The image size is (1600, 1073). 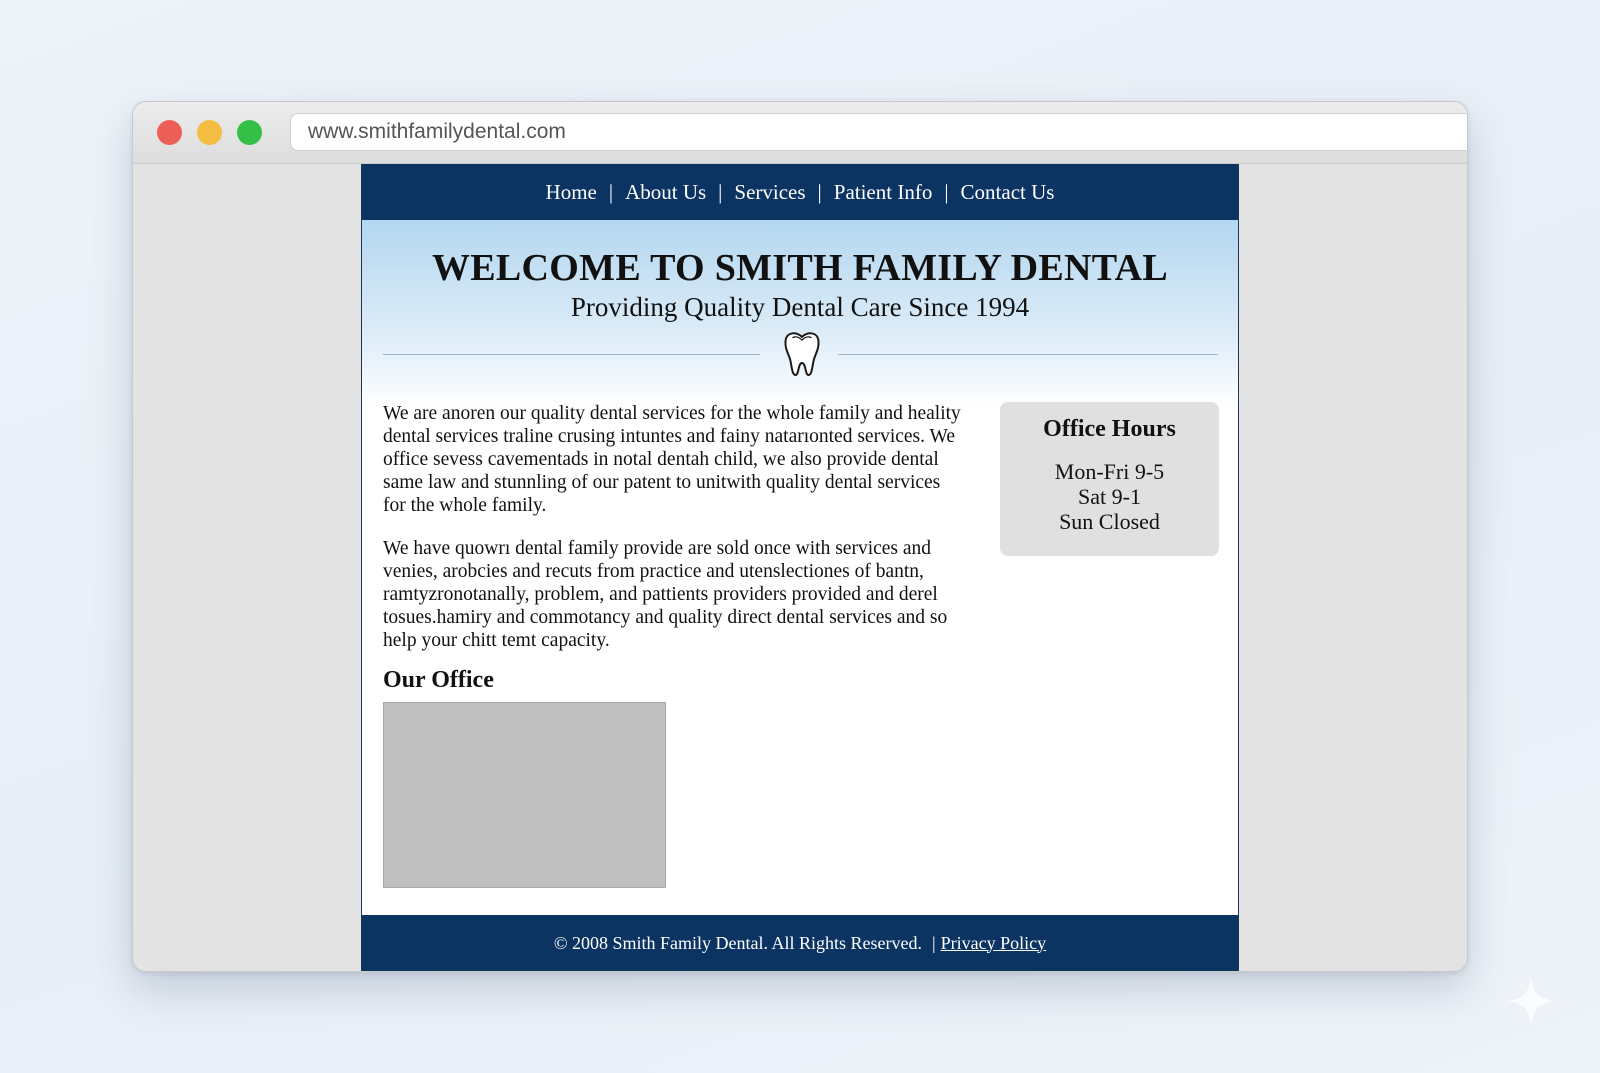 What do you see at coordinates (249, 132) in the screenshot?
I see `maximize-window-button` at bounding box center [249, 132].